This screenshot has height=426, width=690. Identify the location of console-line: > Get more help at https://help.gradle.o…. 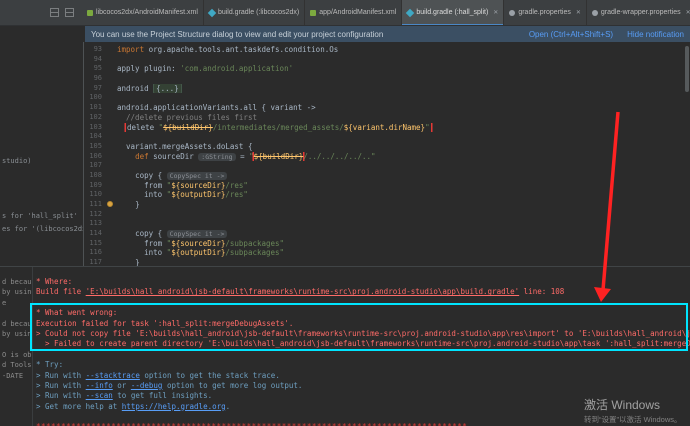
(363, 407).